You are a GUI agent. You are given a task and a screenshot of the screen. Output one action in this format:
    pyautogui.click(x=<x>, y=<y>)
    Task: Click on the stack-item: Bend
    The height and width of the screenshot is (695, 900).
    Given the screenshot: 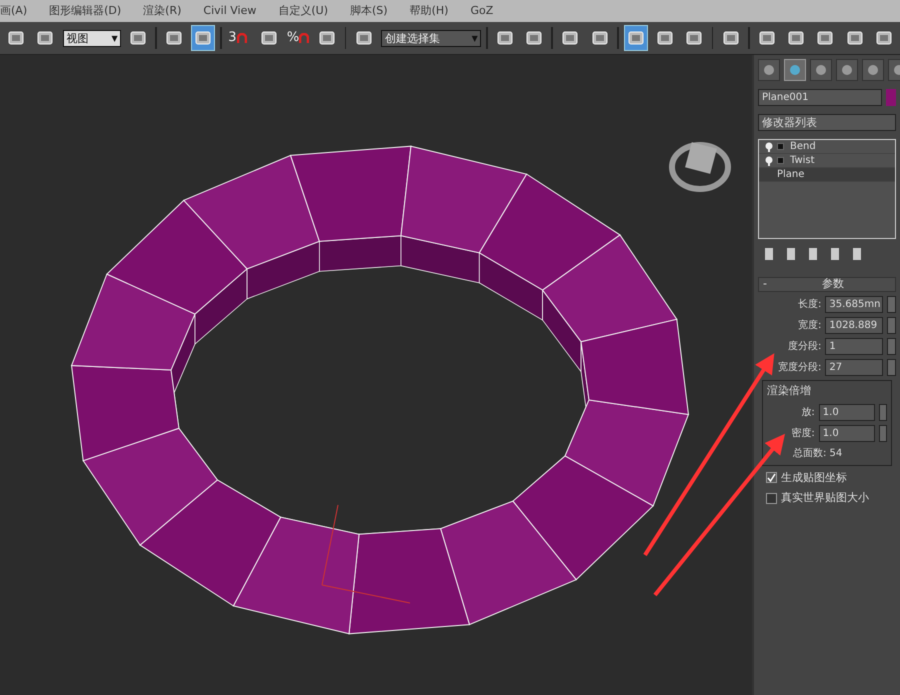 What is the action you would take?
    pyautogui.click(x=827, y=147)
    